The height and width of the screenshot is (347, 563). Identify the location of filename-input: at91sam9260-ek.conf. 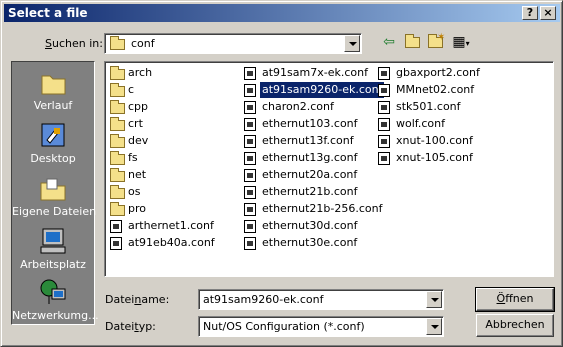
(321, 299).